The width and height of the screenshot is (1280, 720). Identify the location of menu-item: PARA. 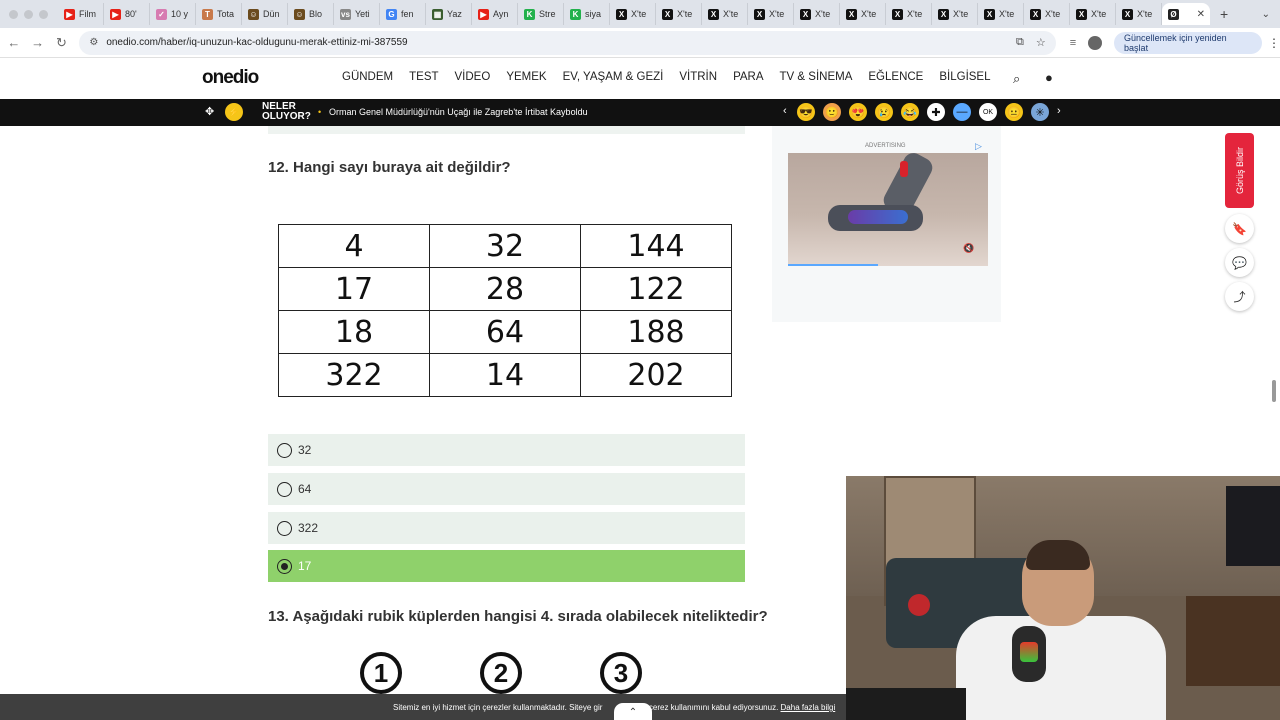
(748, 77).